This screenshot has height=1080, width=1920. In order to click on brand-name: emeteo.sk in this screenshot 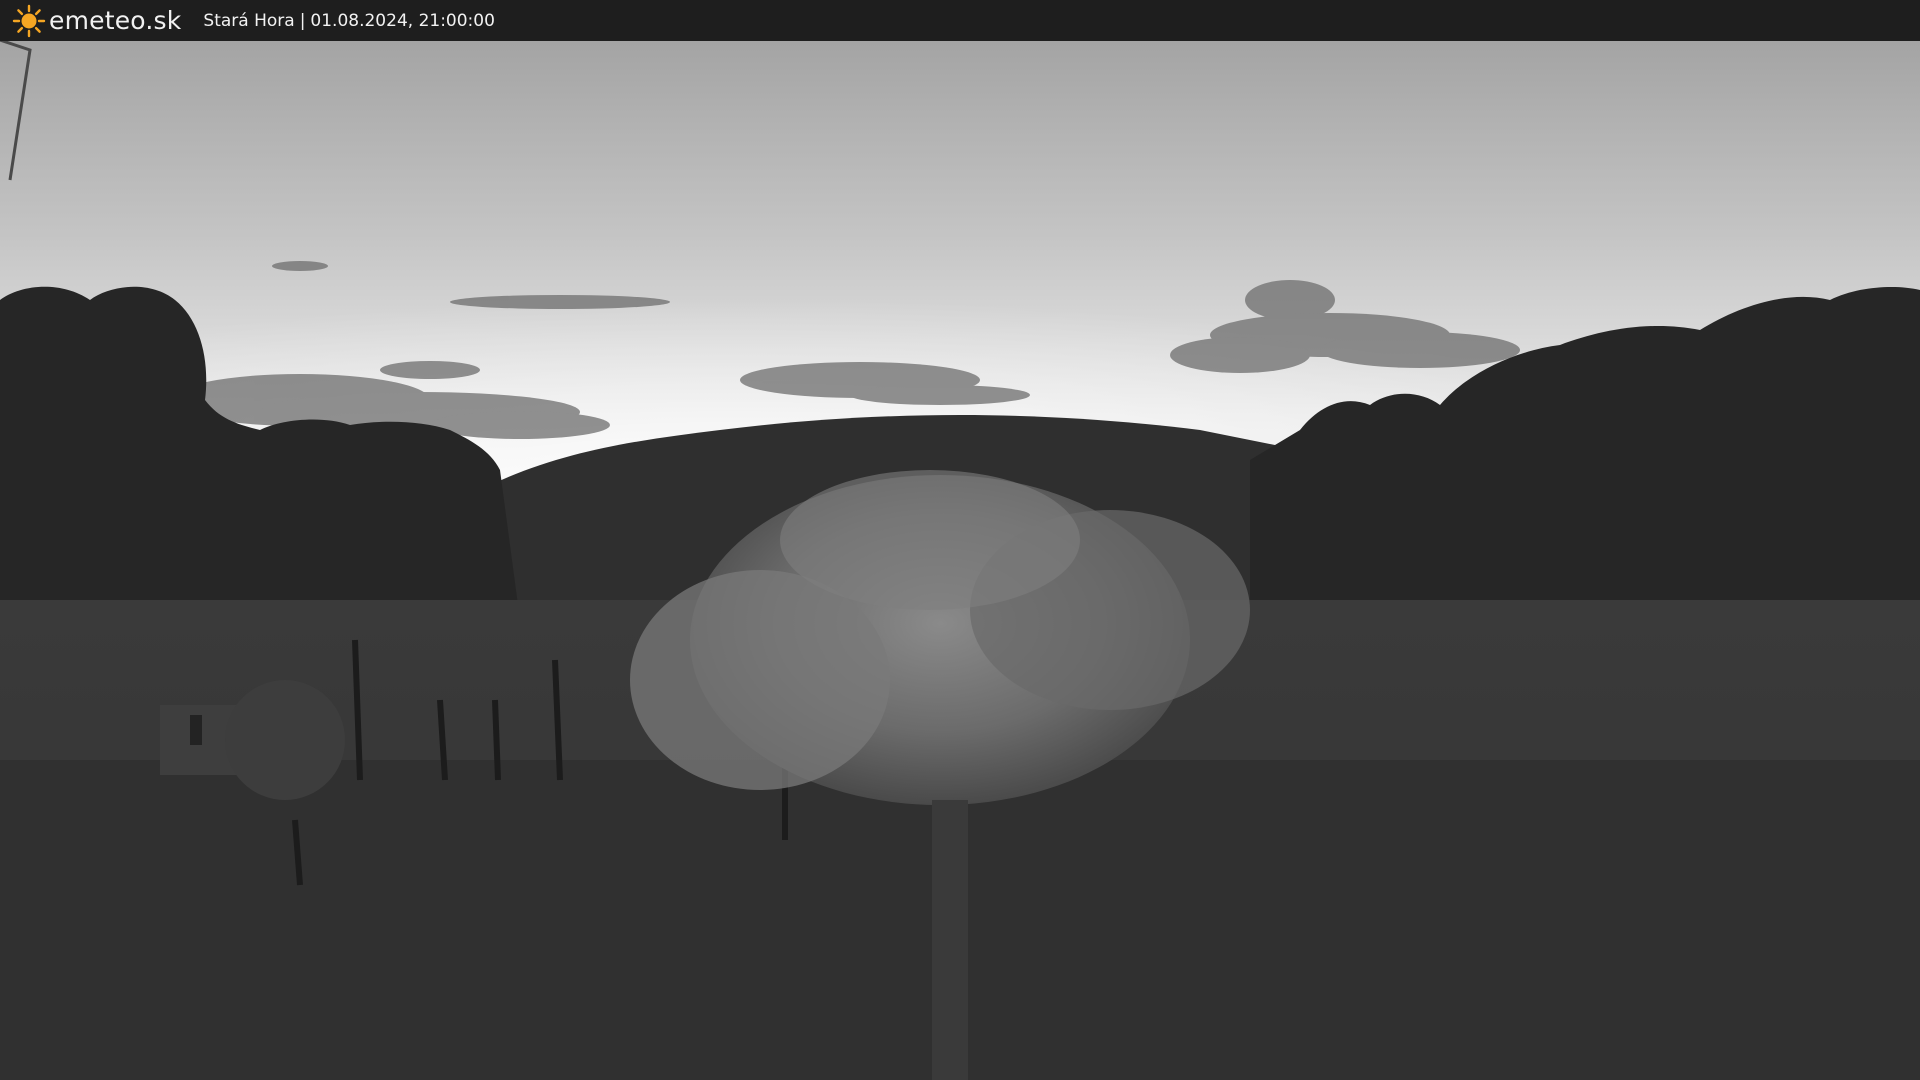, I will do `click(115, 20)`.